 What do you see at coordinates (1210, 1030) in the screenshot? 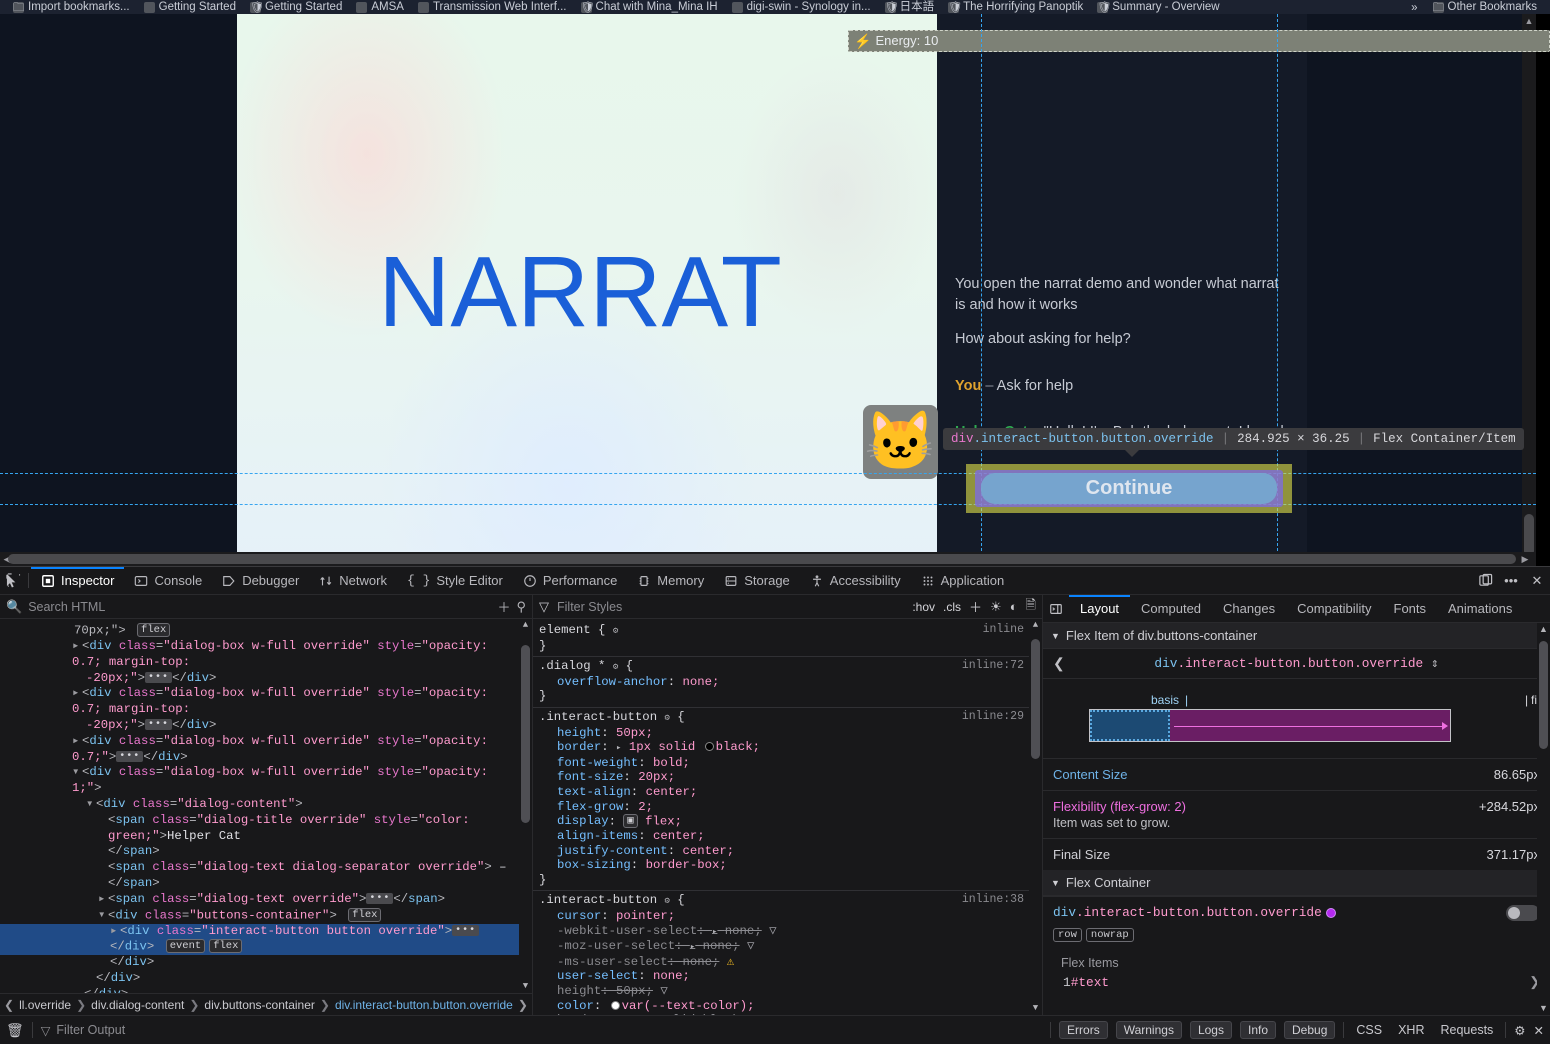
I see `filter-logs-button: Logs` at bounding box center [1210, 1030].